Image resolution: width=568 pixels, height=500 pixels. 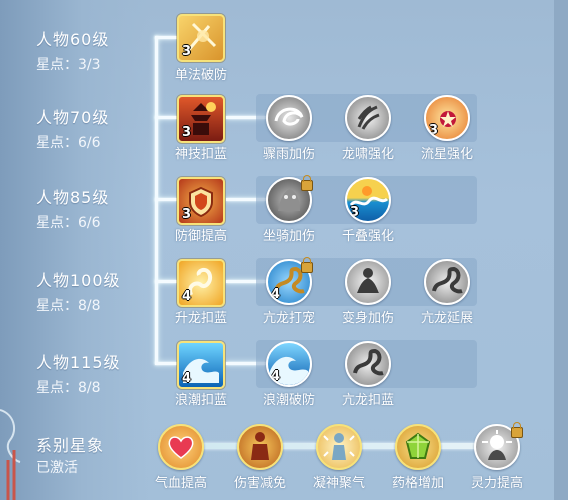 I want to click on skill-label: 变身加伤, so click(x=367, y=318).